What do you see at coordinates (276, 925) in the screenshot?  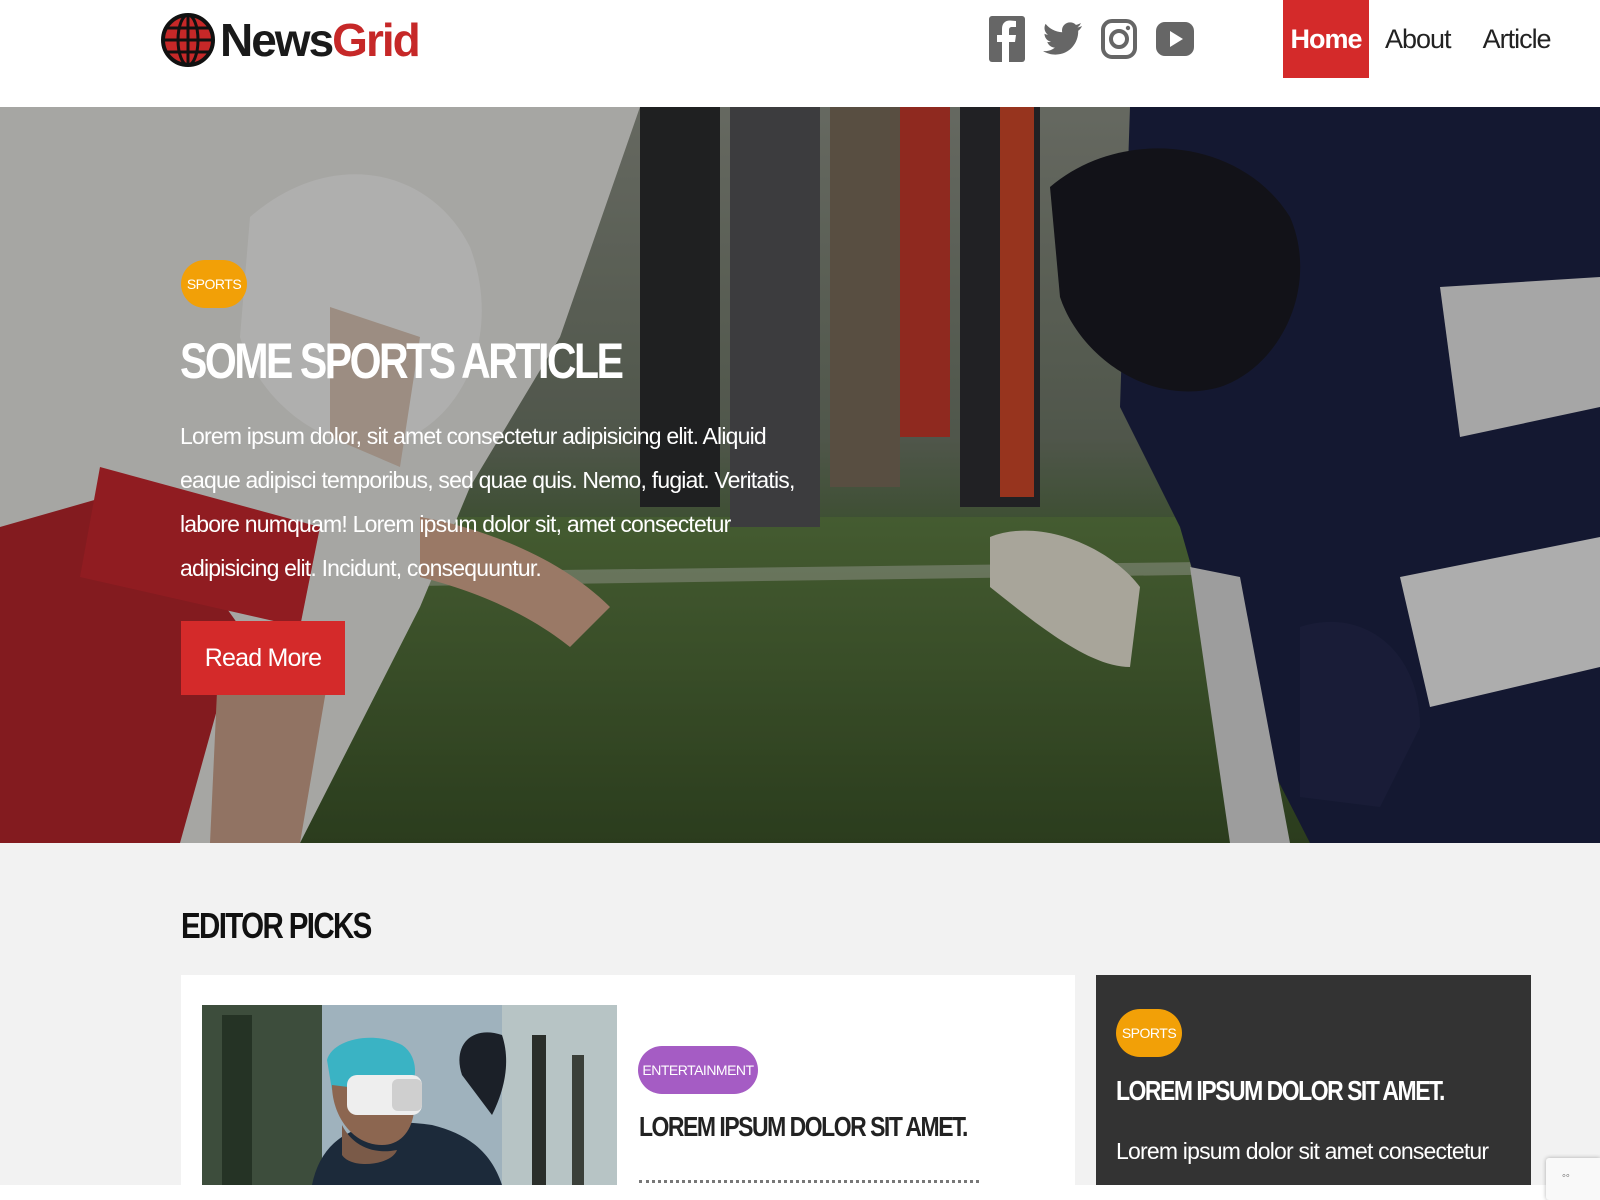 I see `editor-picks-heading: Editor Picks` at bounding box center [276, 925].